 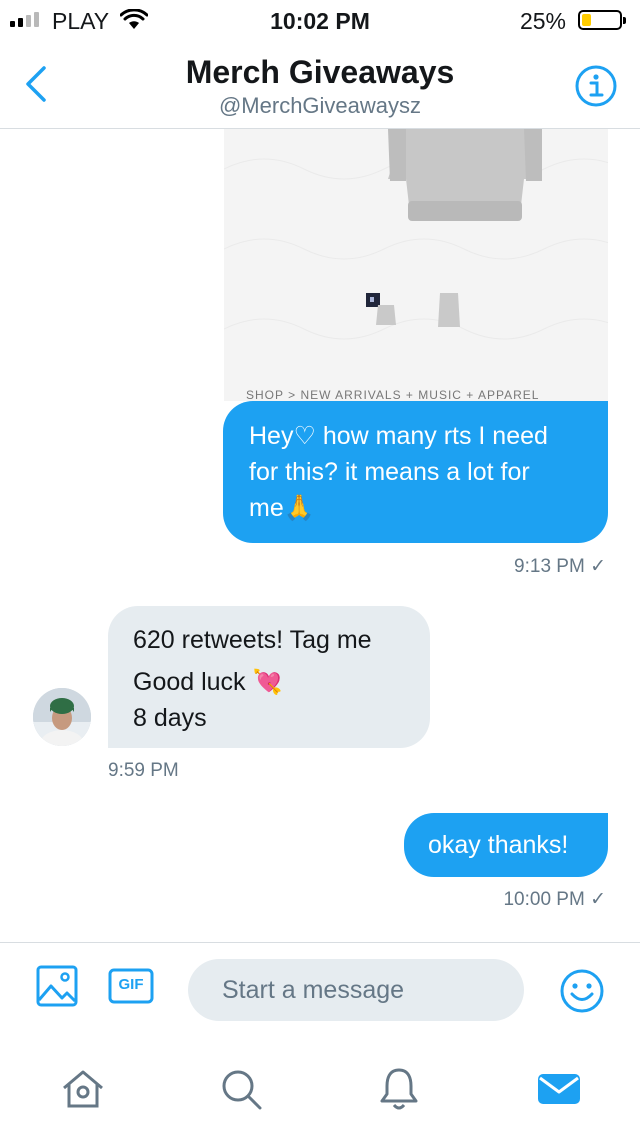 I want to click on message-text: okay thanks!, so click(x=498, y=845).